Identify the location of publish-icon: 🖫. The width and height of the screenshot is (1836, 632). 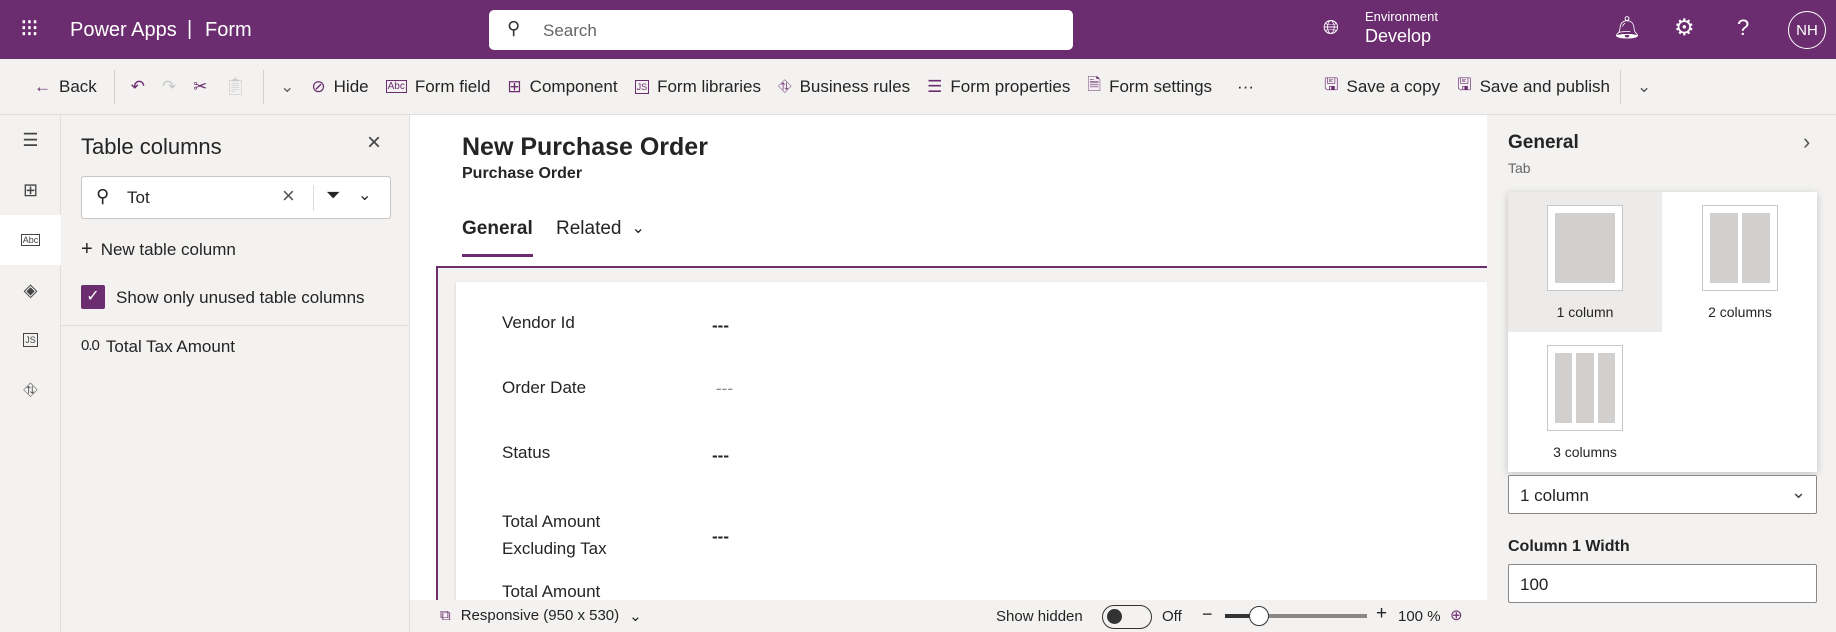
(1464, 84).